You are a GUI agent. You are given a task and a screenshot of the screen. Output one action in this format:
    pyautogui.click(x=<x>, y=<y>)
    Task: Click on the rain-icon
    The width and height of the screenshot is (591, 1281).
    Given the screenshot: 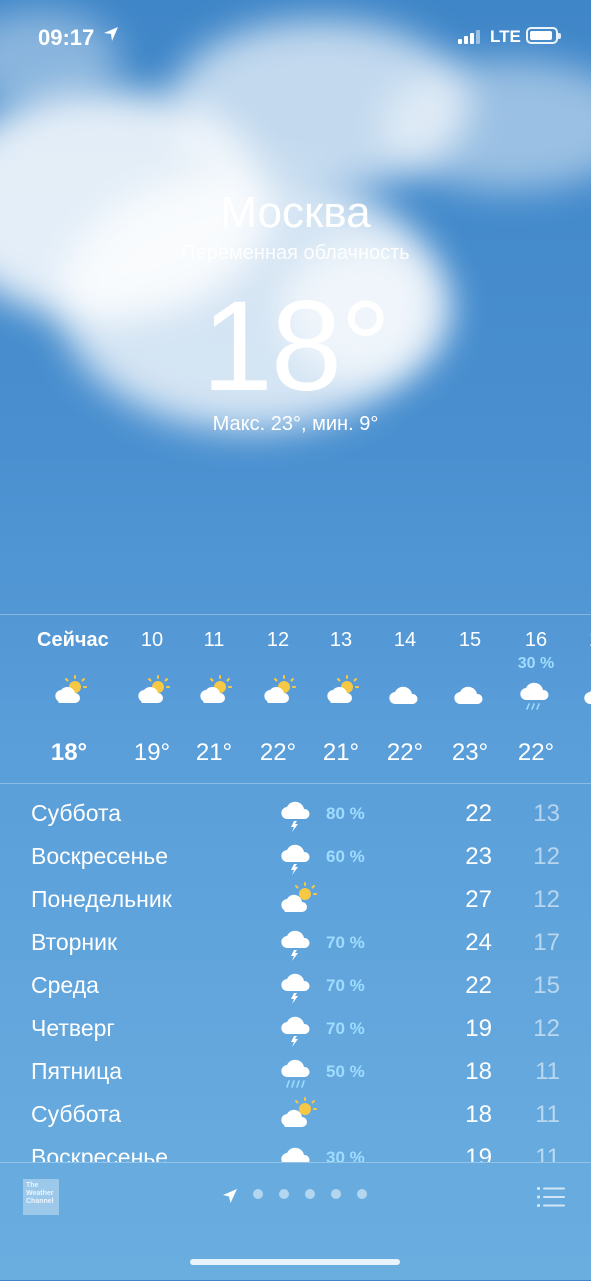 What is the action you would take?
    pyautogui.click(x=534, y=696)
    